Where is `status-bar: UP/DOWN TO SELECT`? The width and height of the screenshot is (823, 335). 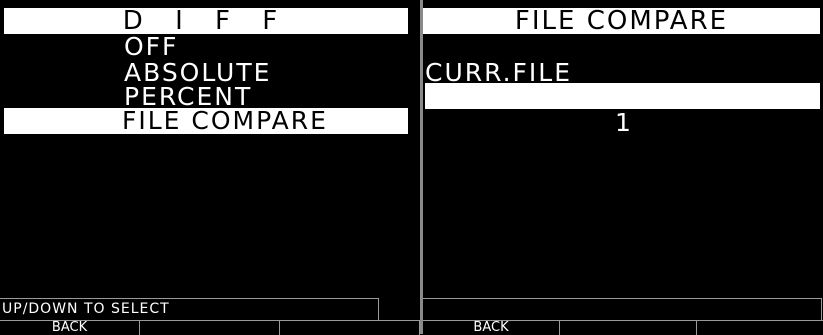 status-bar: UP/DOWN TO SELECT is located at coordinates (189, 309).